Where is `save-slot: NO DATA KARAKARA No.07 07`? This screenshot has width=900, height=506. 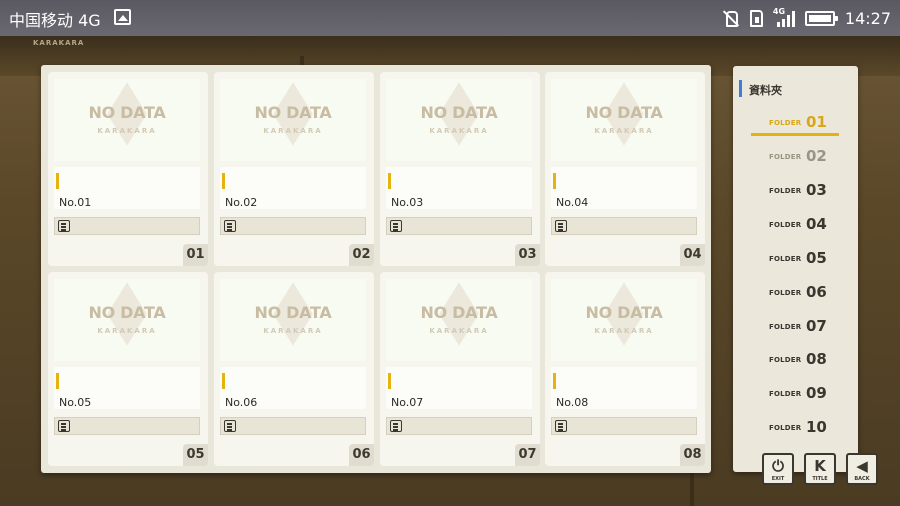
save-slot: NO DATA KARAKARA No.07 07 is located at coordinates (460, 369).